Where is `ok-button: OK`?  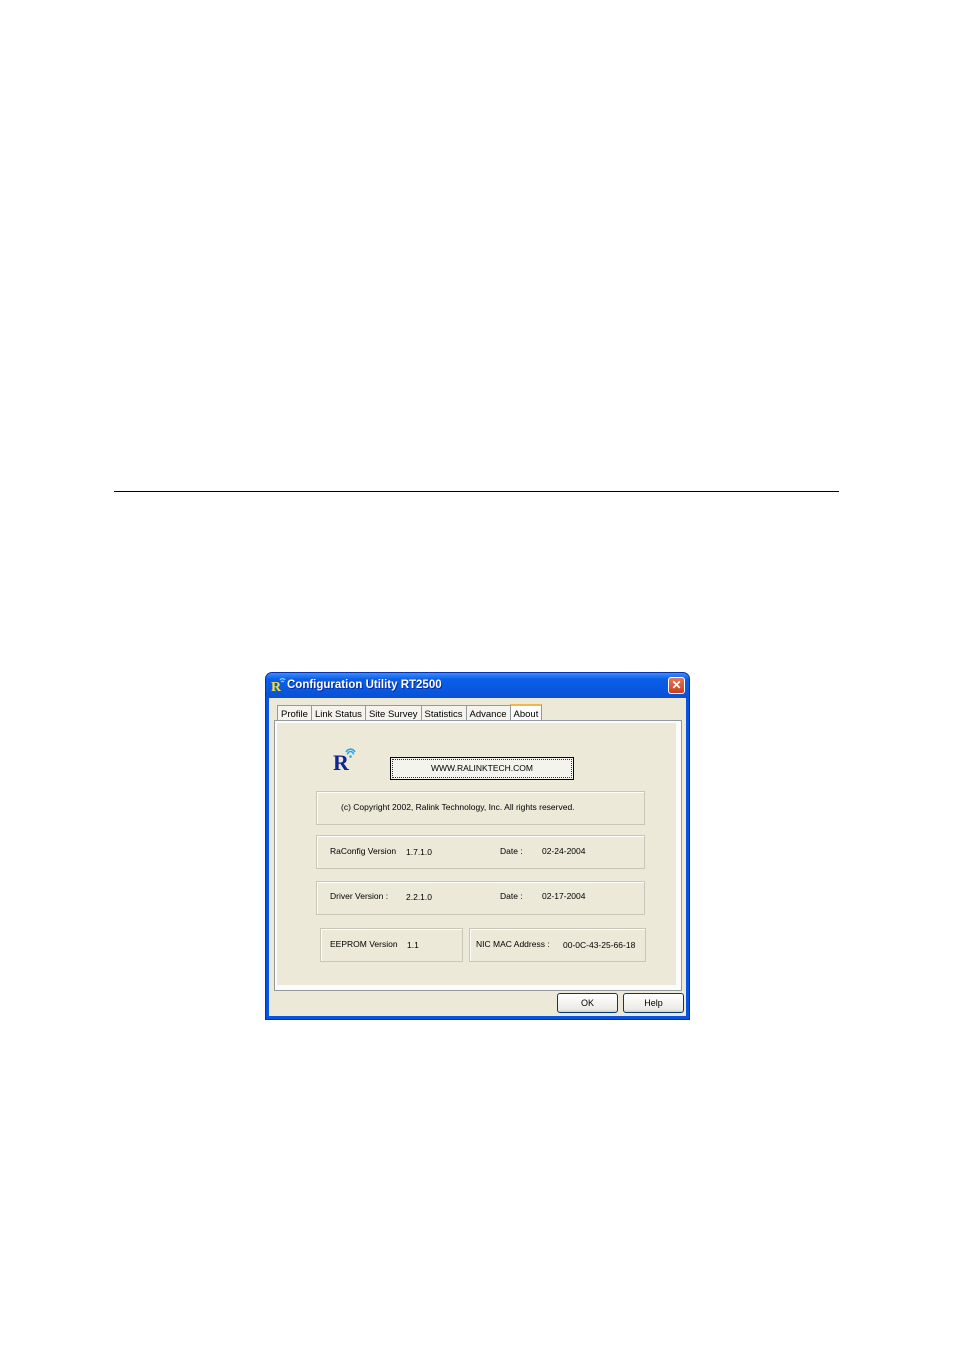 ok-button: OK is located at coordinates (587, 1003).